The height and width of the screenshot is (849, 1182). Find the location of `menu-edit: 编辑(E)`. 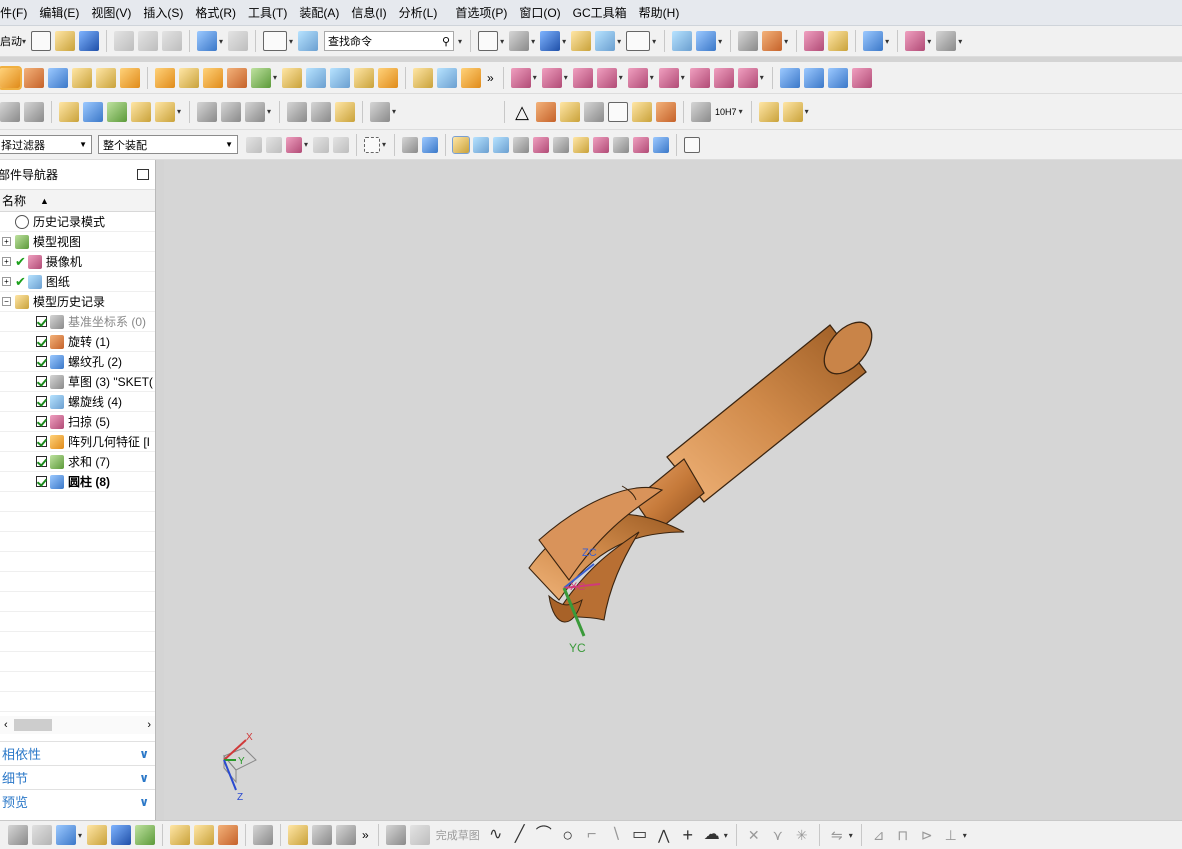

menu-edit: 编辑(E) is located at coordinates (59, 13).